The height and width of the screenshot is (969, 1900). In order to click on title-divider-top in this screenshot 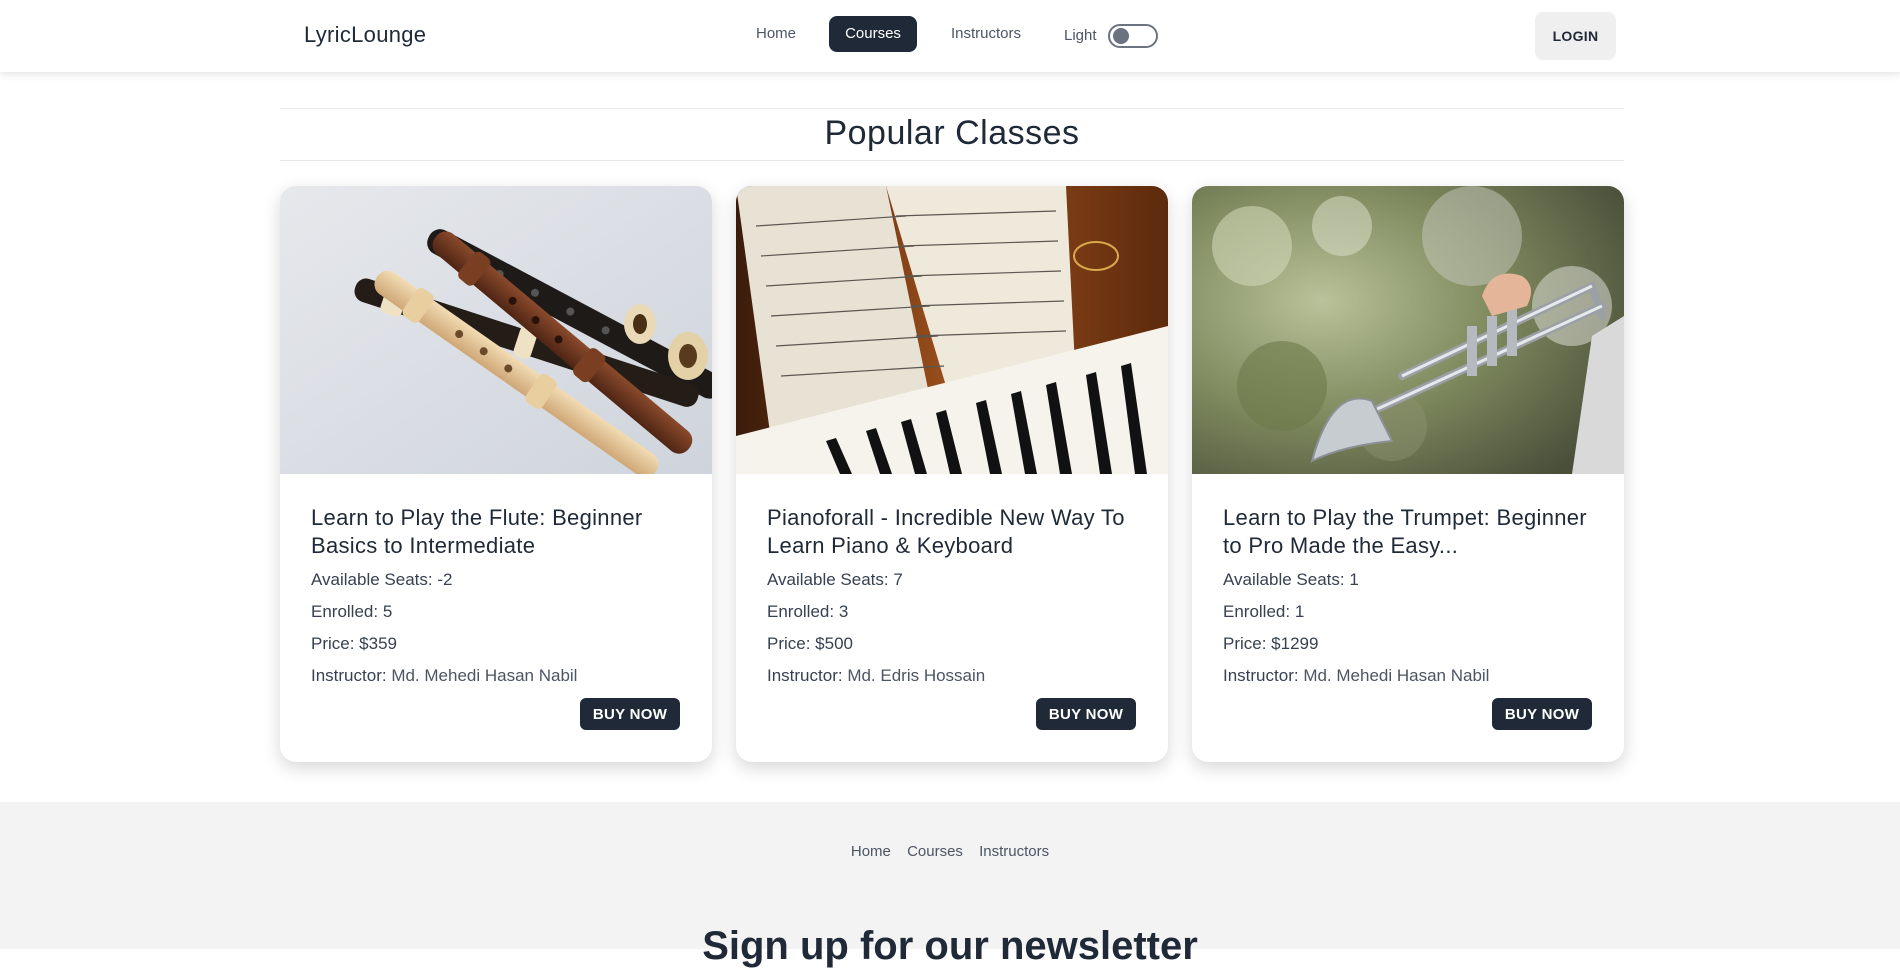, I will do `click(952, 108)`.